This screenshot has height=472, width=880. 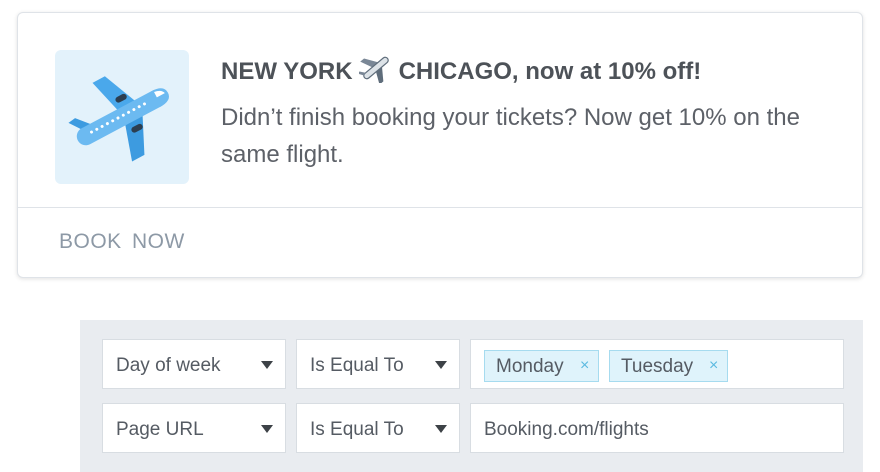 What do you see at coordinates (168, 365) in the screenshot?
I see `field-select-label: Day of week` at bounding box center [168, 365].